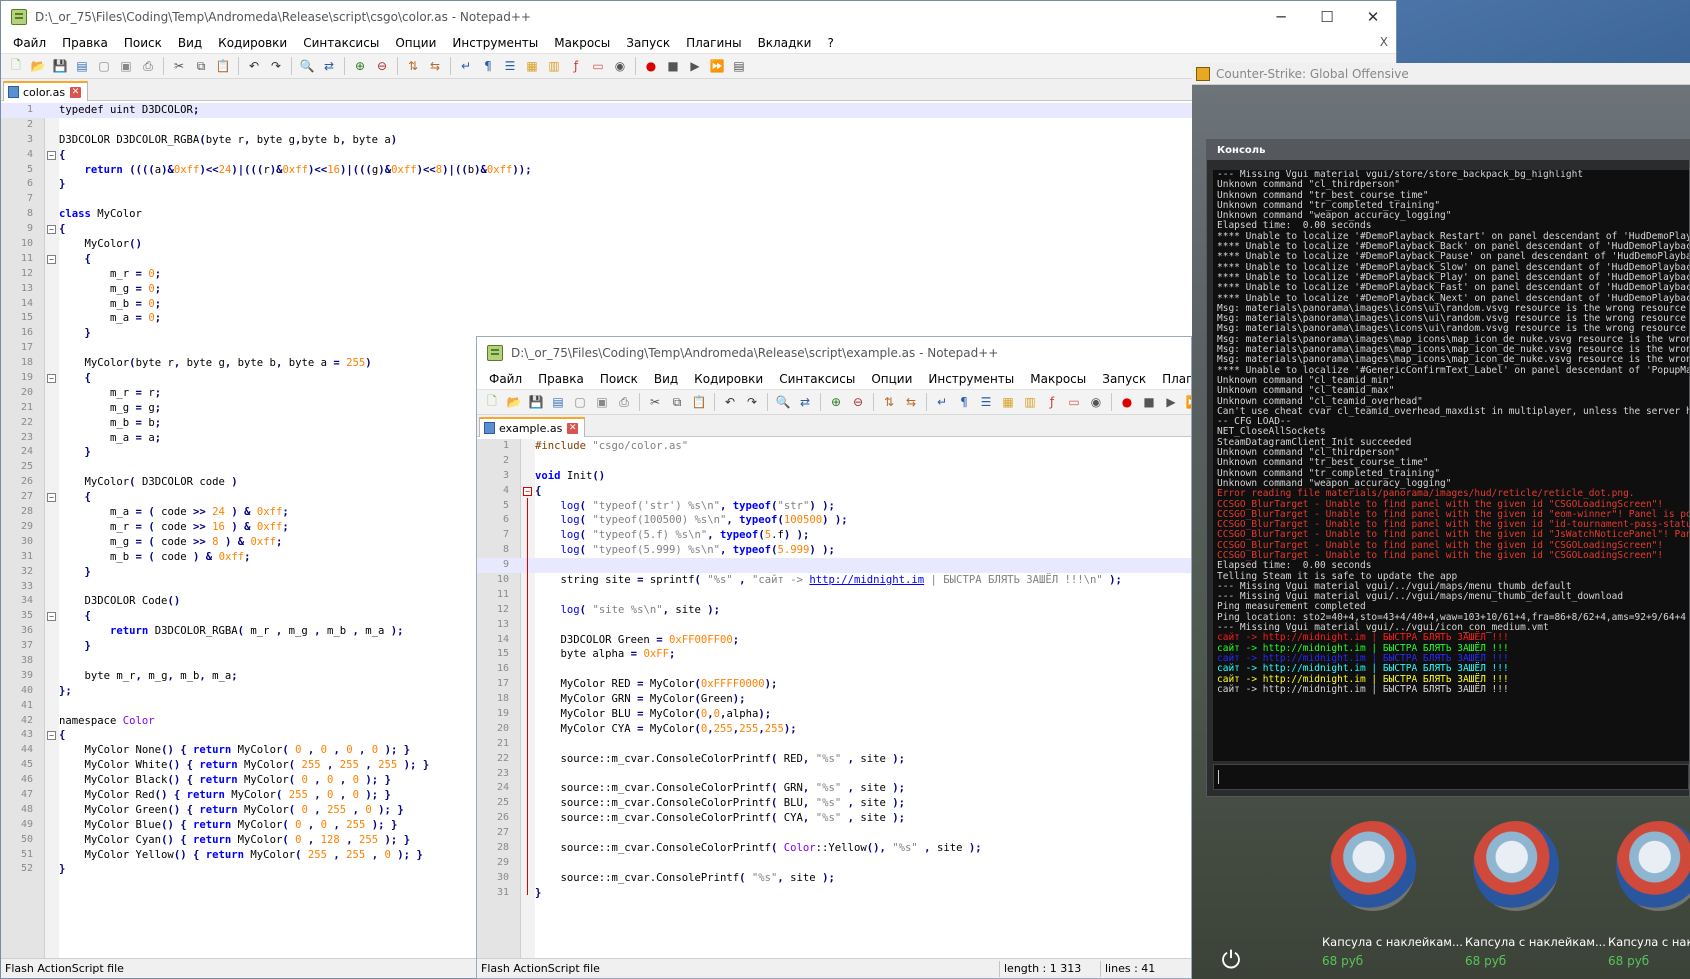  What do you see at coordinates (1384, 42) in the screenshot?
I see `close-document-button: X` at bounding box center [1384, 42].